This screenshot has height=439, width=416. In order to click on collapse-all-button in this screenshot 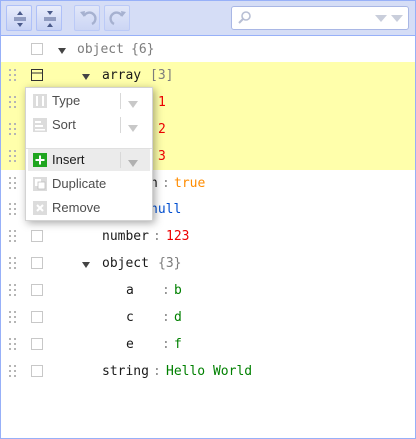, I will do `click(49, 18)`.